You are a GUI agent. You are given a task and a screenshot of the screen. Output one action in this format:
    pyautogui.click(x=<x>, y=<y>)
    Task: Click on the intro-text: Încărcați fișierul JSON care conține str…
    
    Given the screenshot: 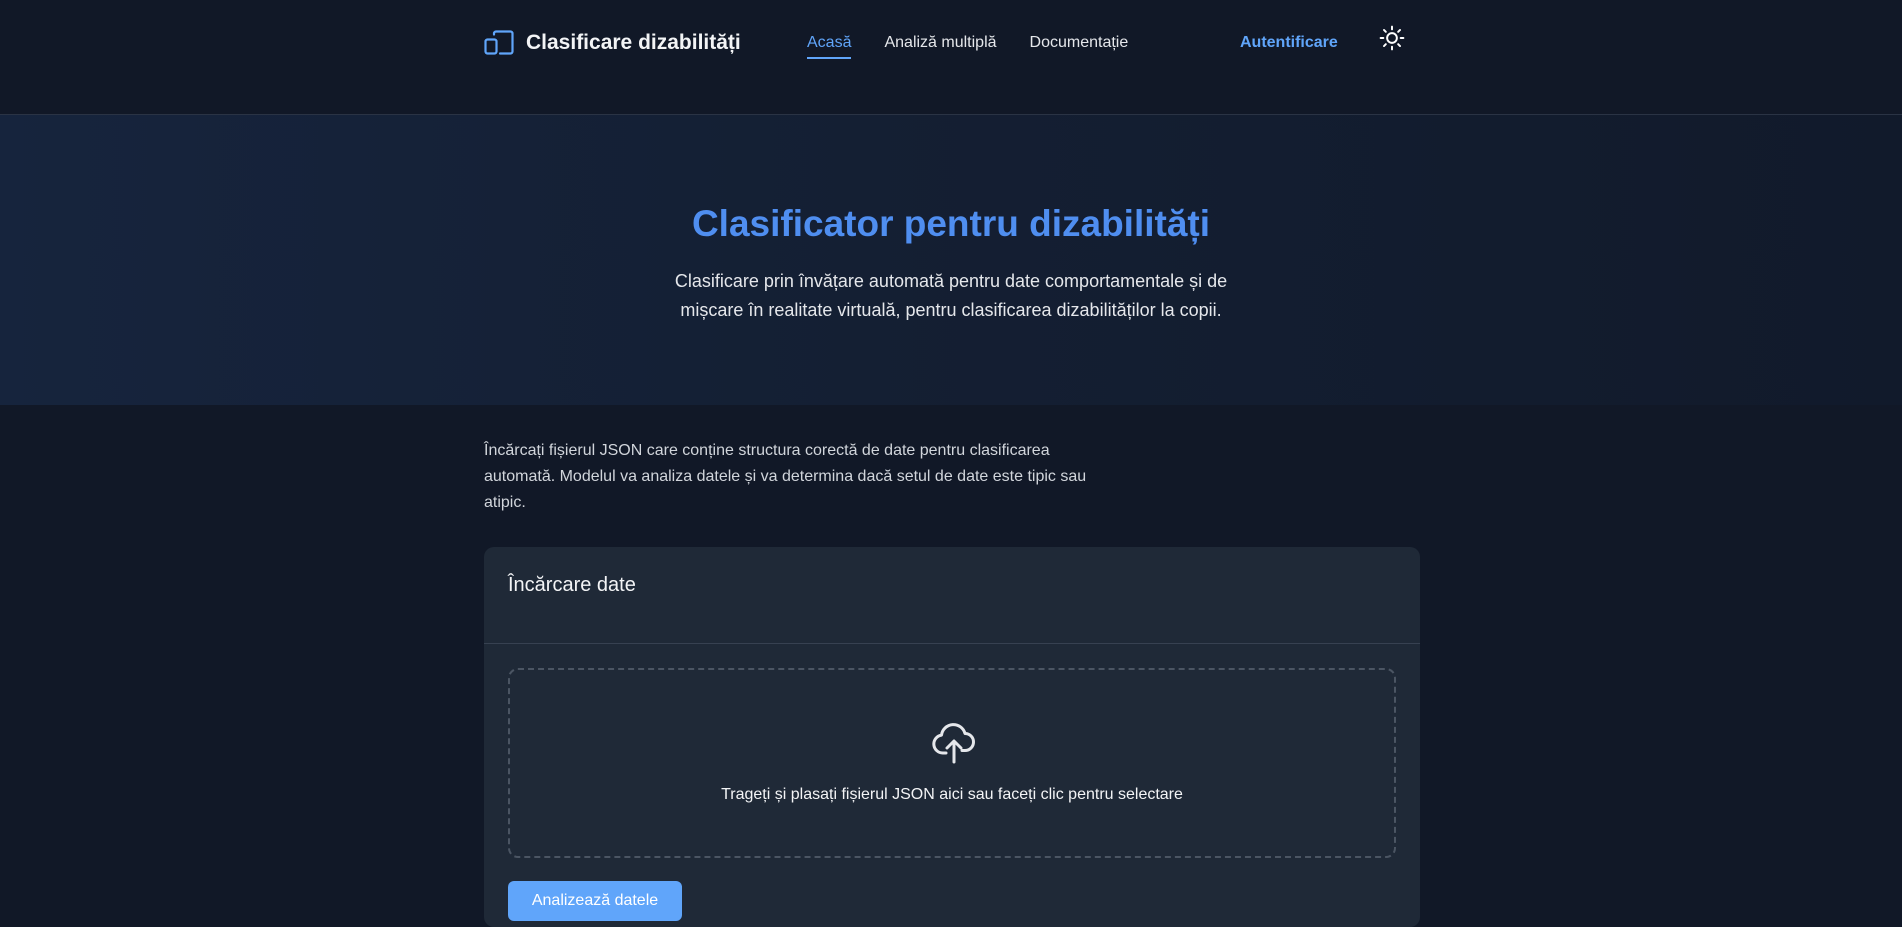 What is the action you would take?
    pyautogui.click(x=785, y=476)
    